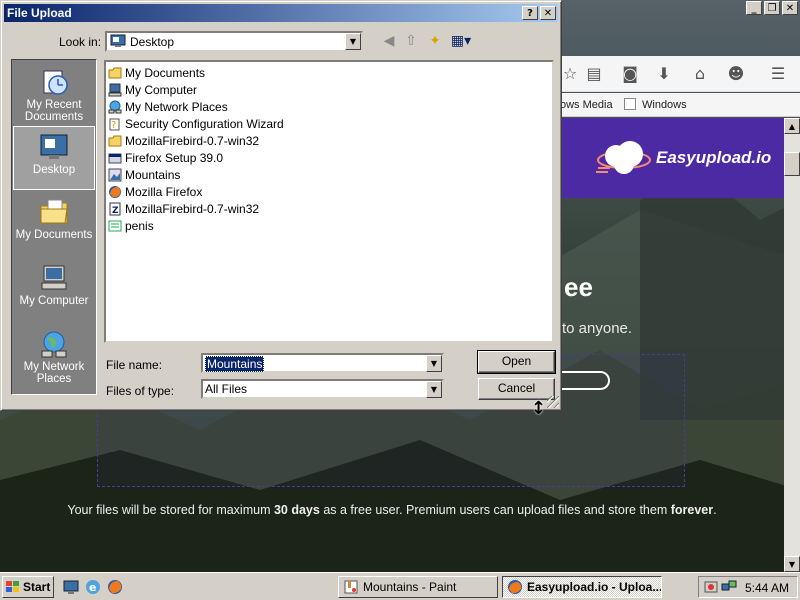 This screenshot has width=800, height=600. I want to click on place-label: My Computer, so click(54, 301).